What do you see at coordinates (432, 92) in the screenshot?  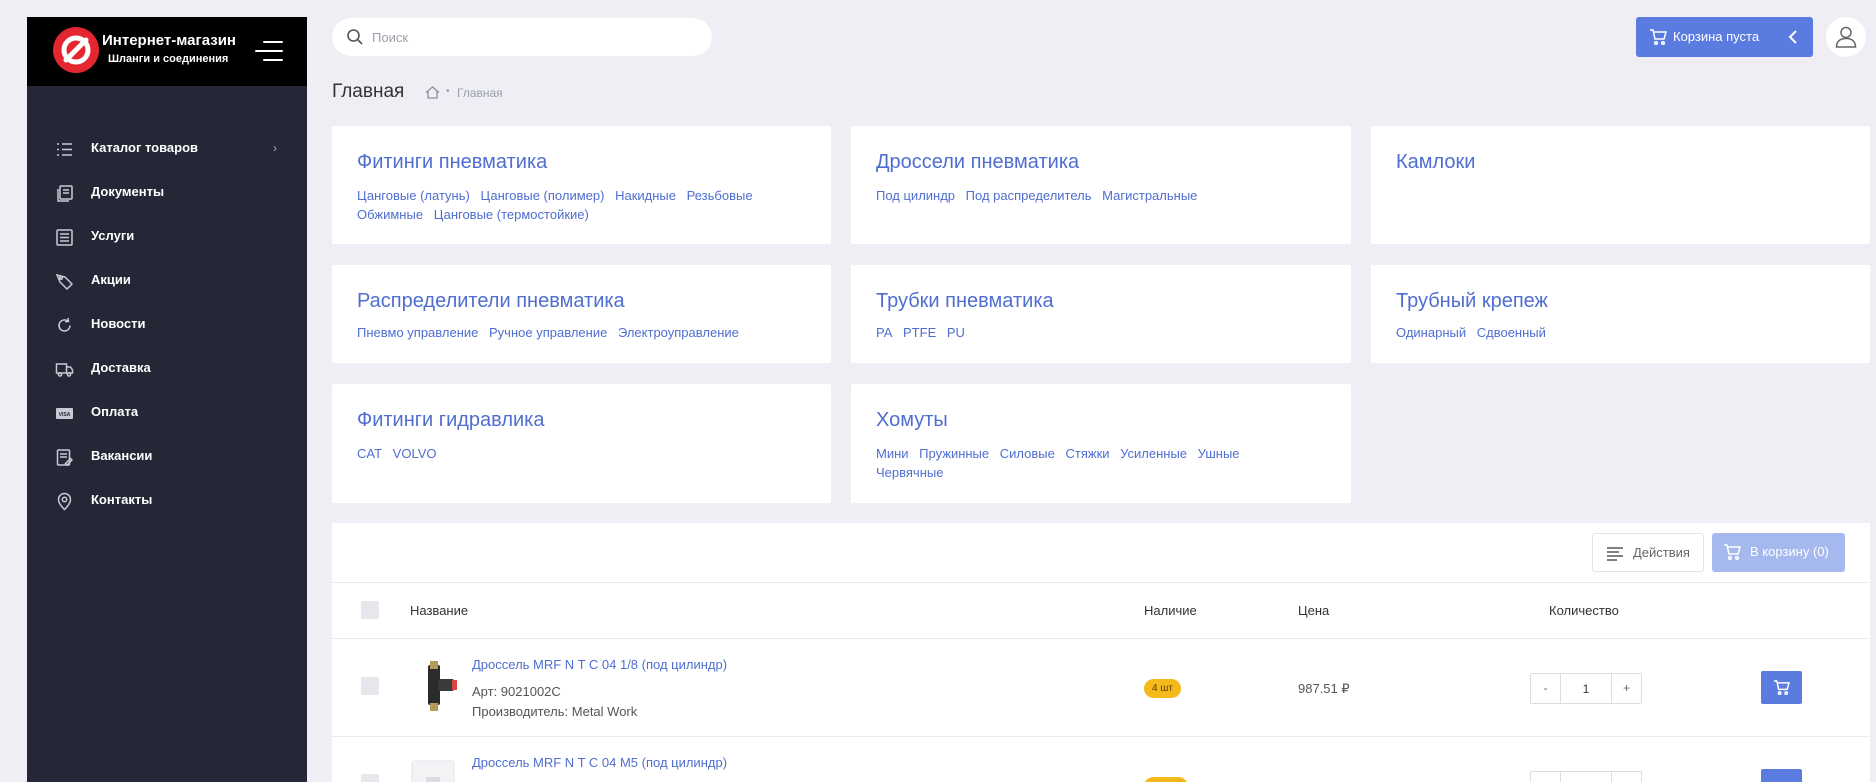 I see `home-icon` at bounding box center [432, 92].